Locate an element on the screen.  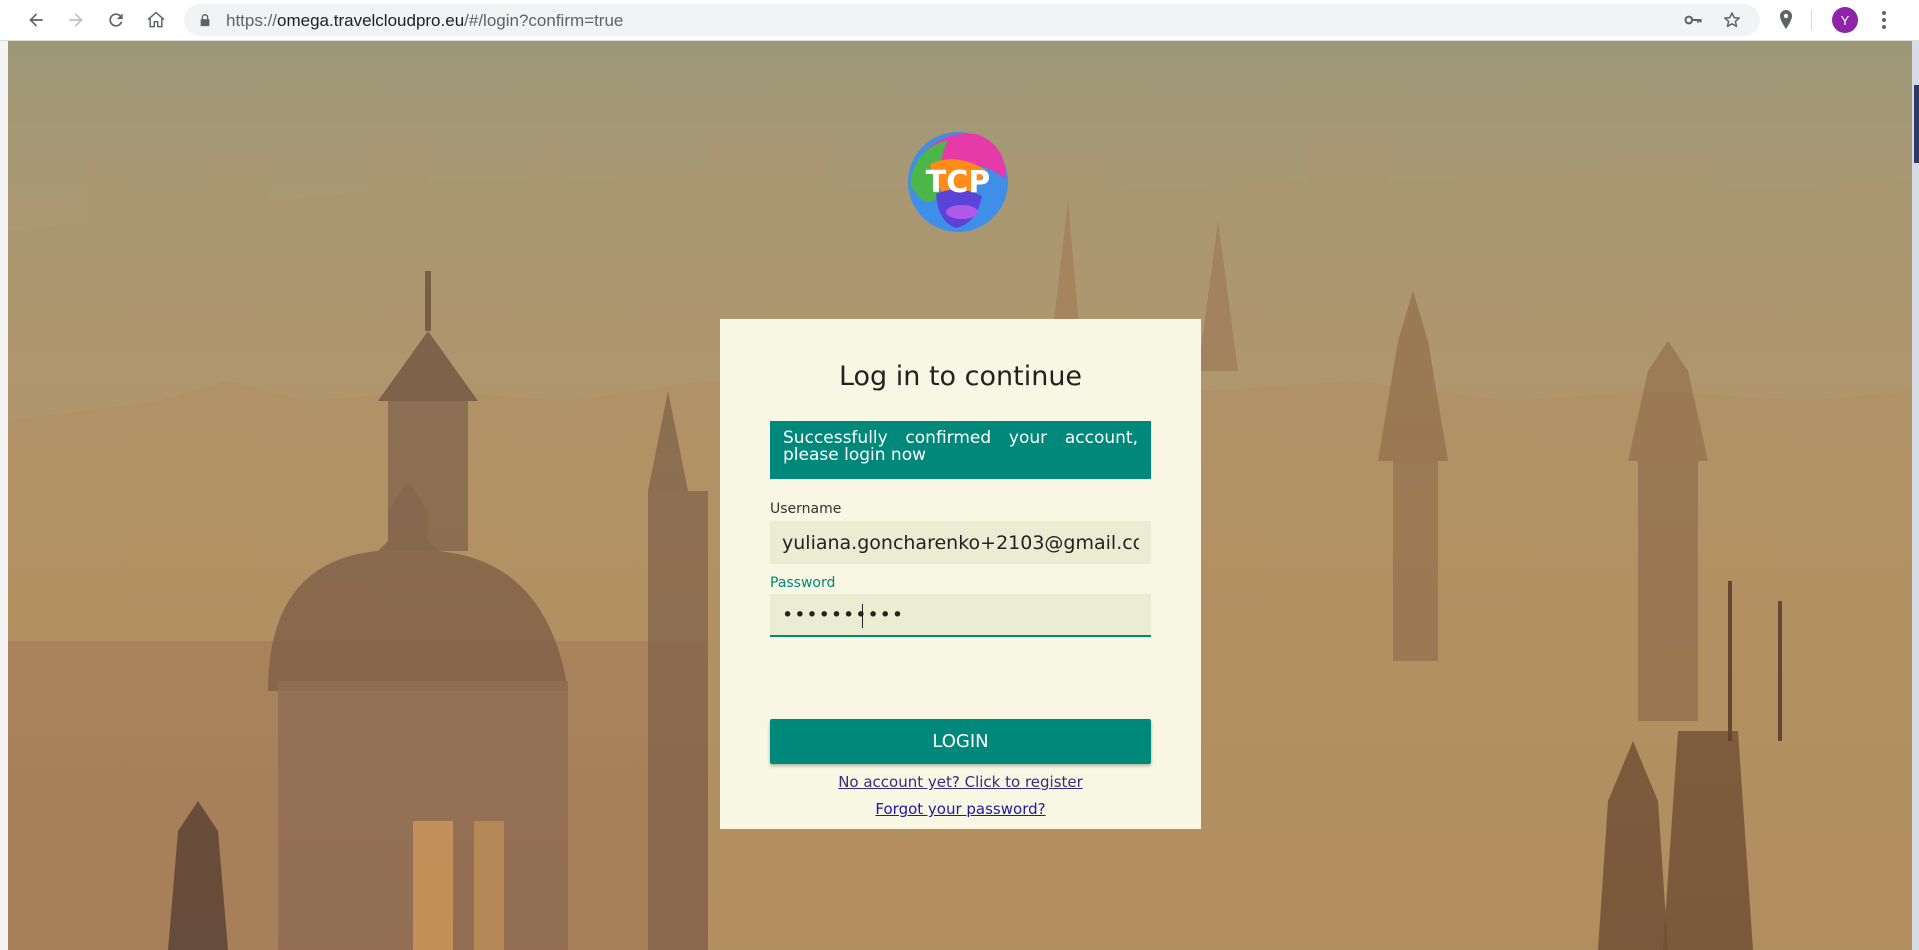
window-right-edge is located at coordinates (1915, 495).